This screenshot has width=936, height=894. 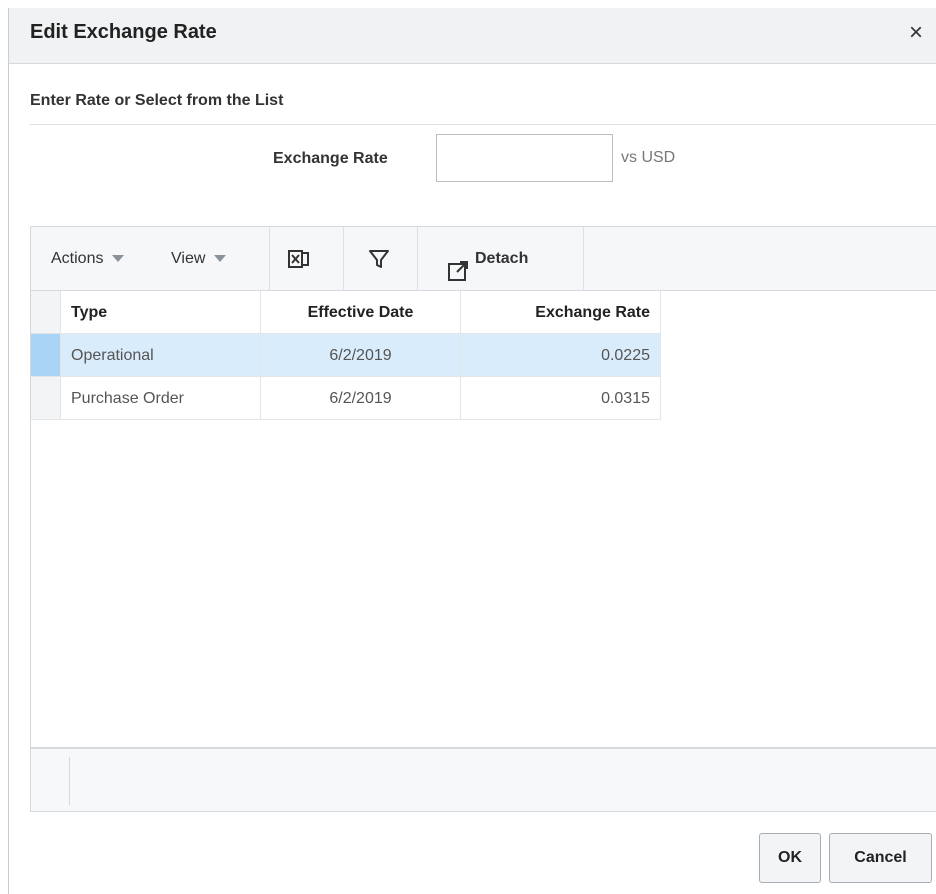 I want to click on section-header: Enter Rate or Select from the List, so click(x=157, y=100).